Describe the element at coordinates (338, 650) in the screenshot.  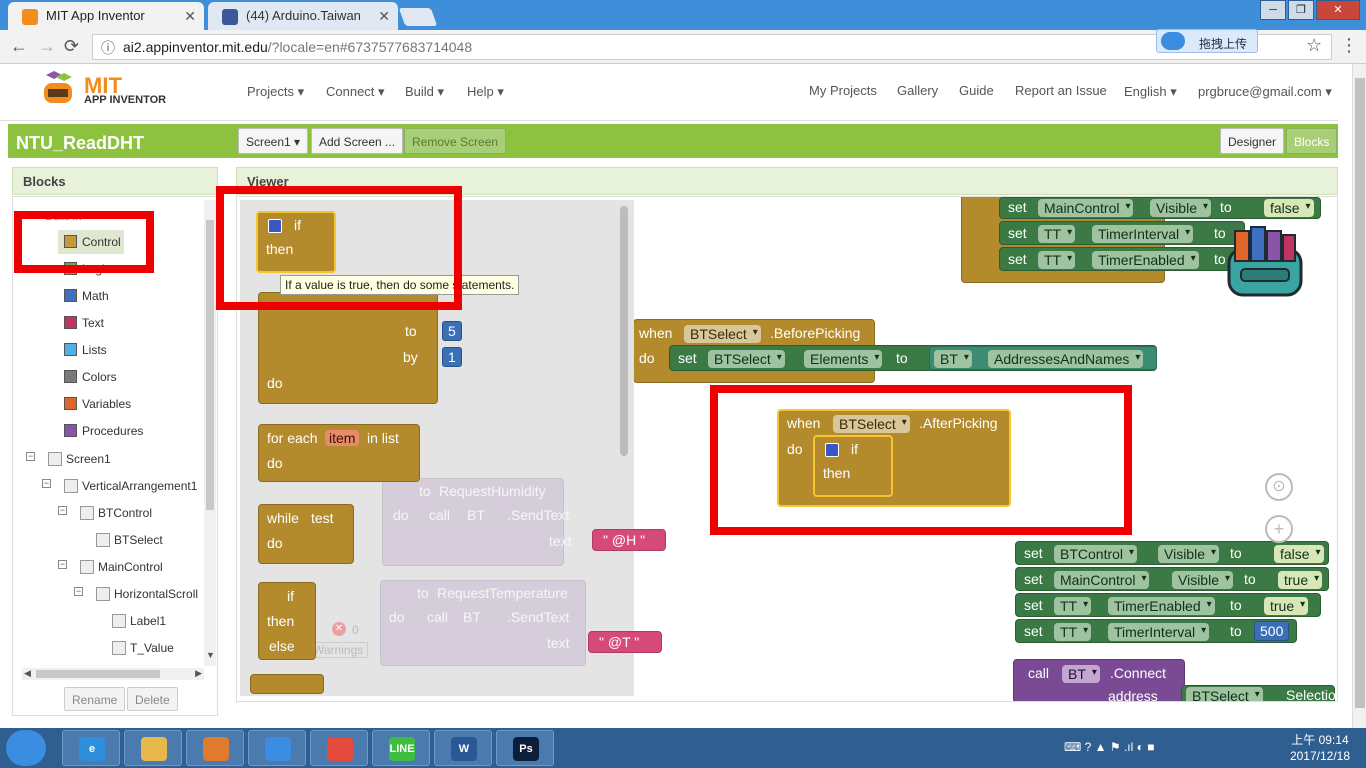
I see `warnings-toggle: Warnings` at that location.